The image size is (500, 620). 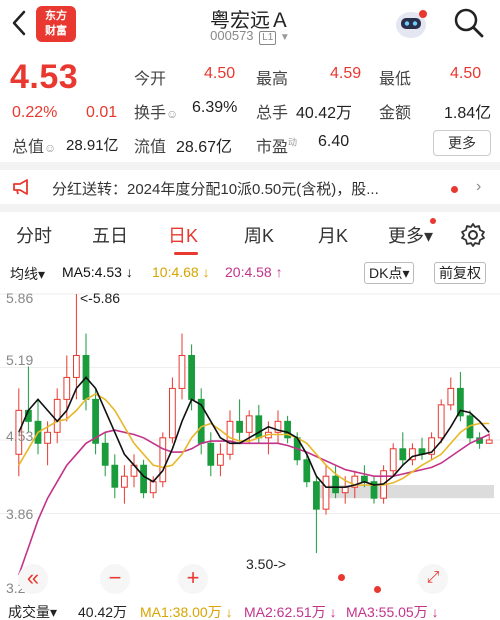 I want to click on tab-five-day: 五日, so click(x=110, y=235).